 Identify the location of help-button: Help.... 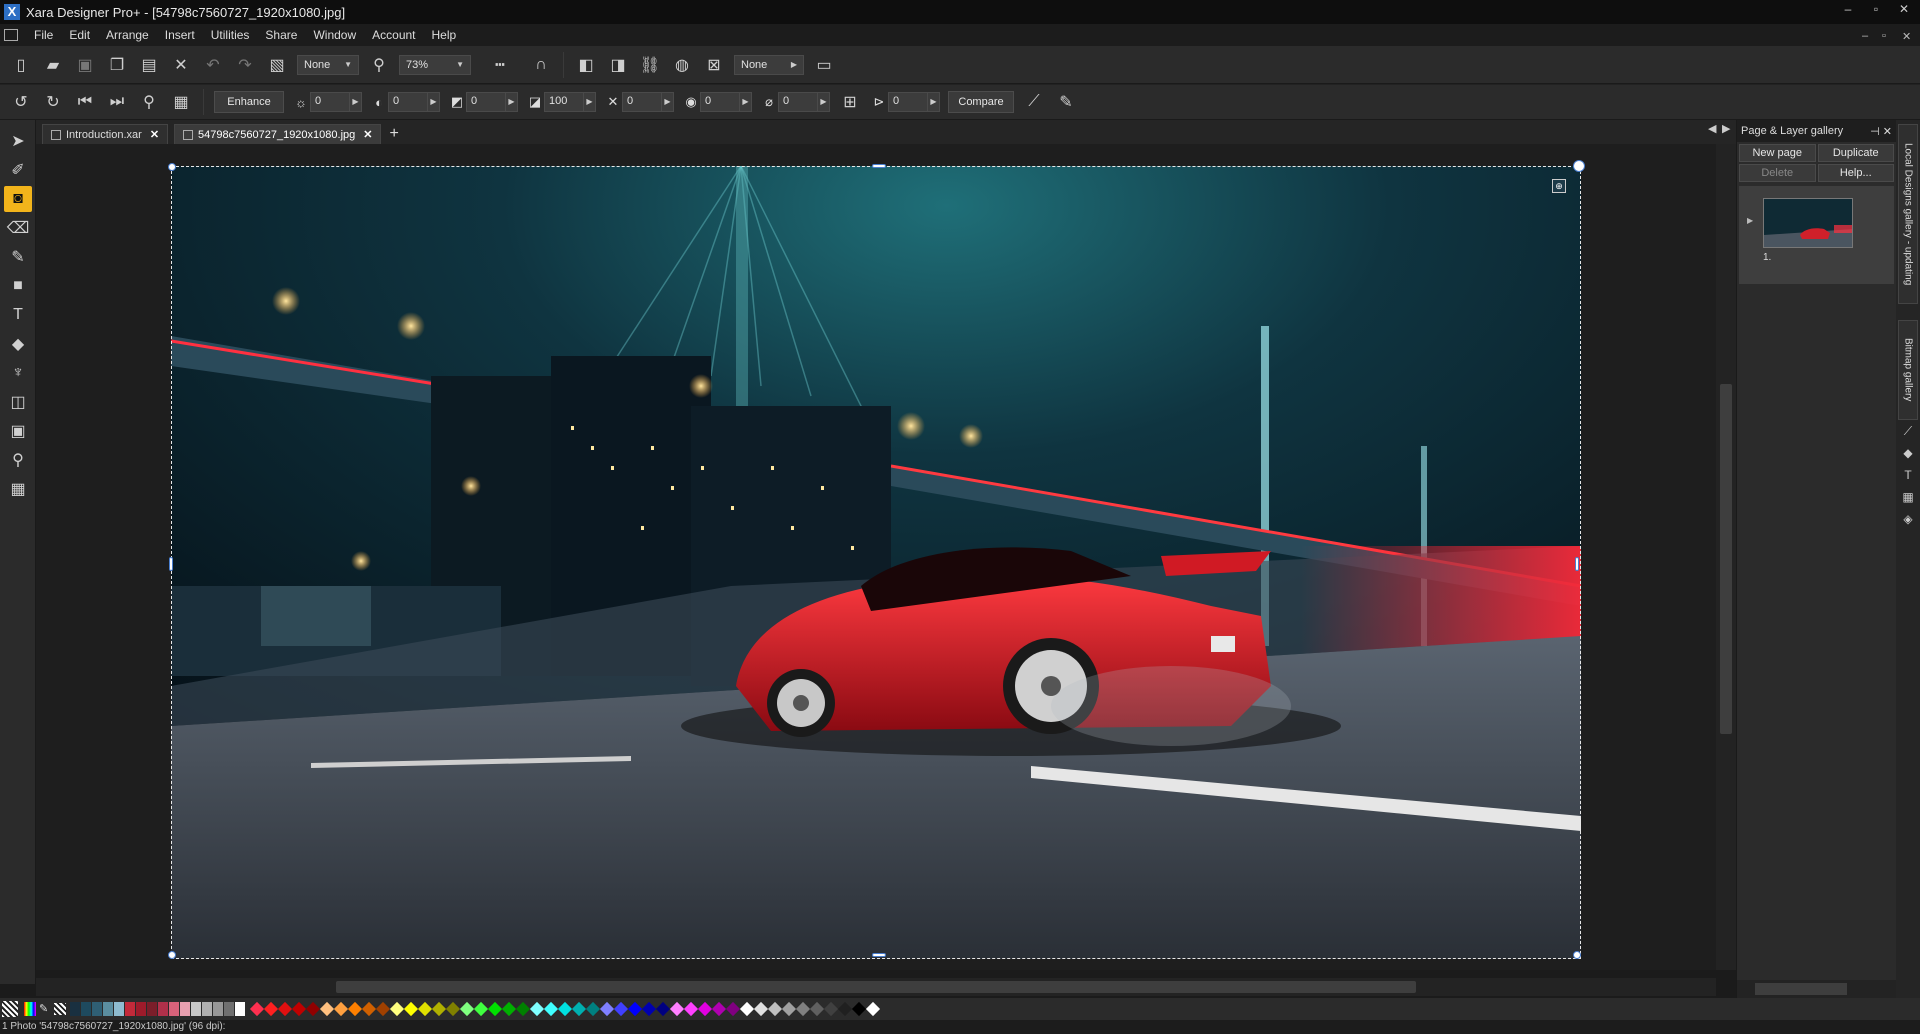
(1855, 173).